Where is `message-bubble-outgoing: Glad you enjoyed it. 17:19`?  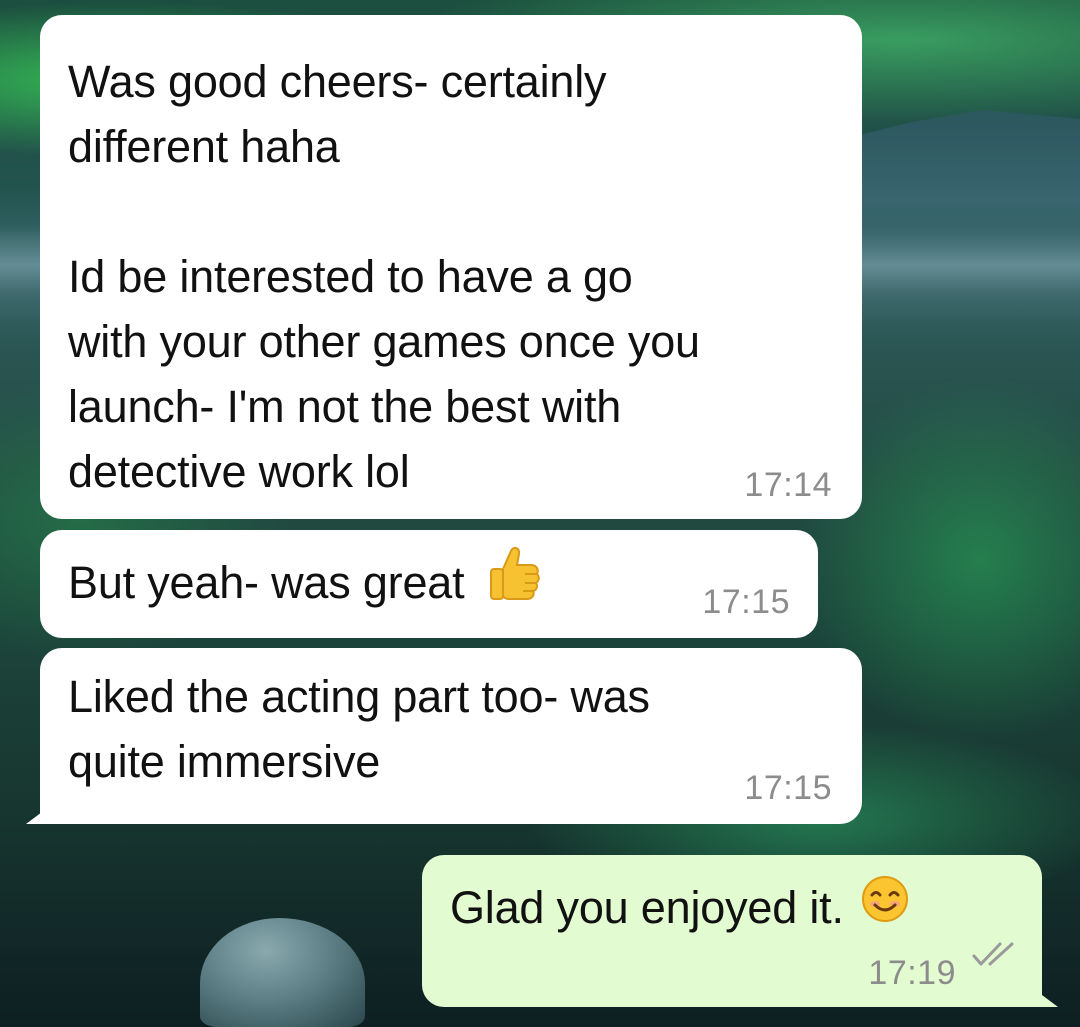 message-bubble-outgoing: Glad you enjoyed it. 17:19 is located at coordinates (740, 931).